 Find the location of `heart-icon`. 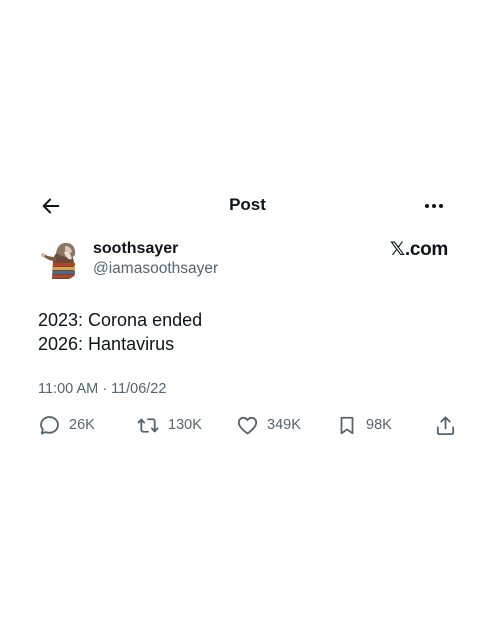

heart-icon is located at coordinates (247, 425).